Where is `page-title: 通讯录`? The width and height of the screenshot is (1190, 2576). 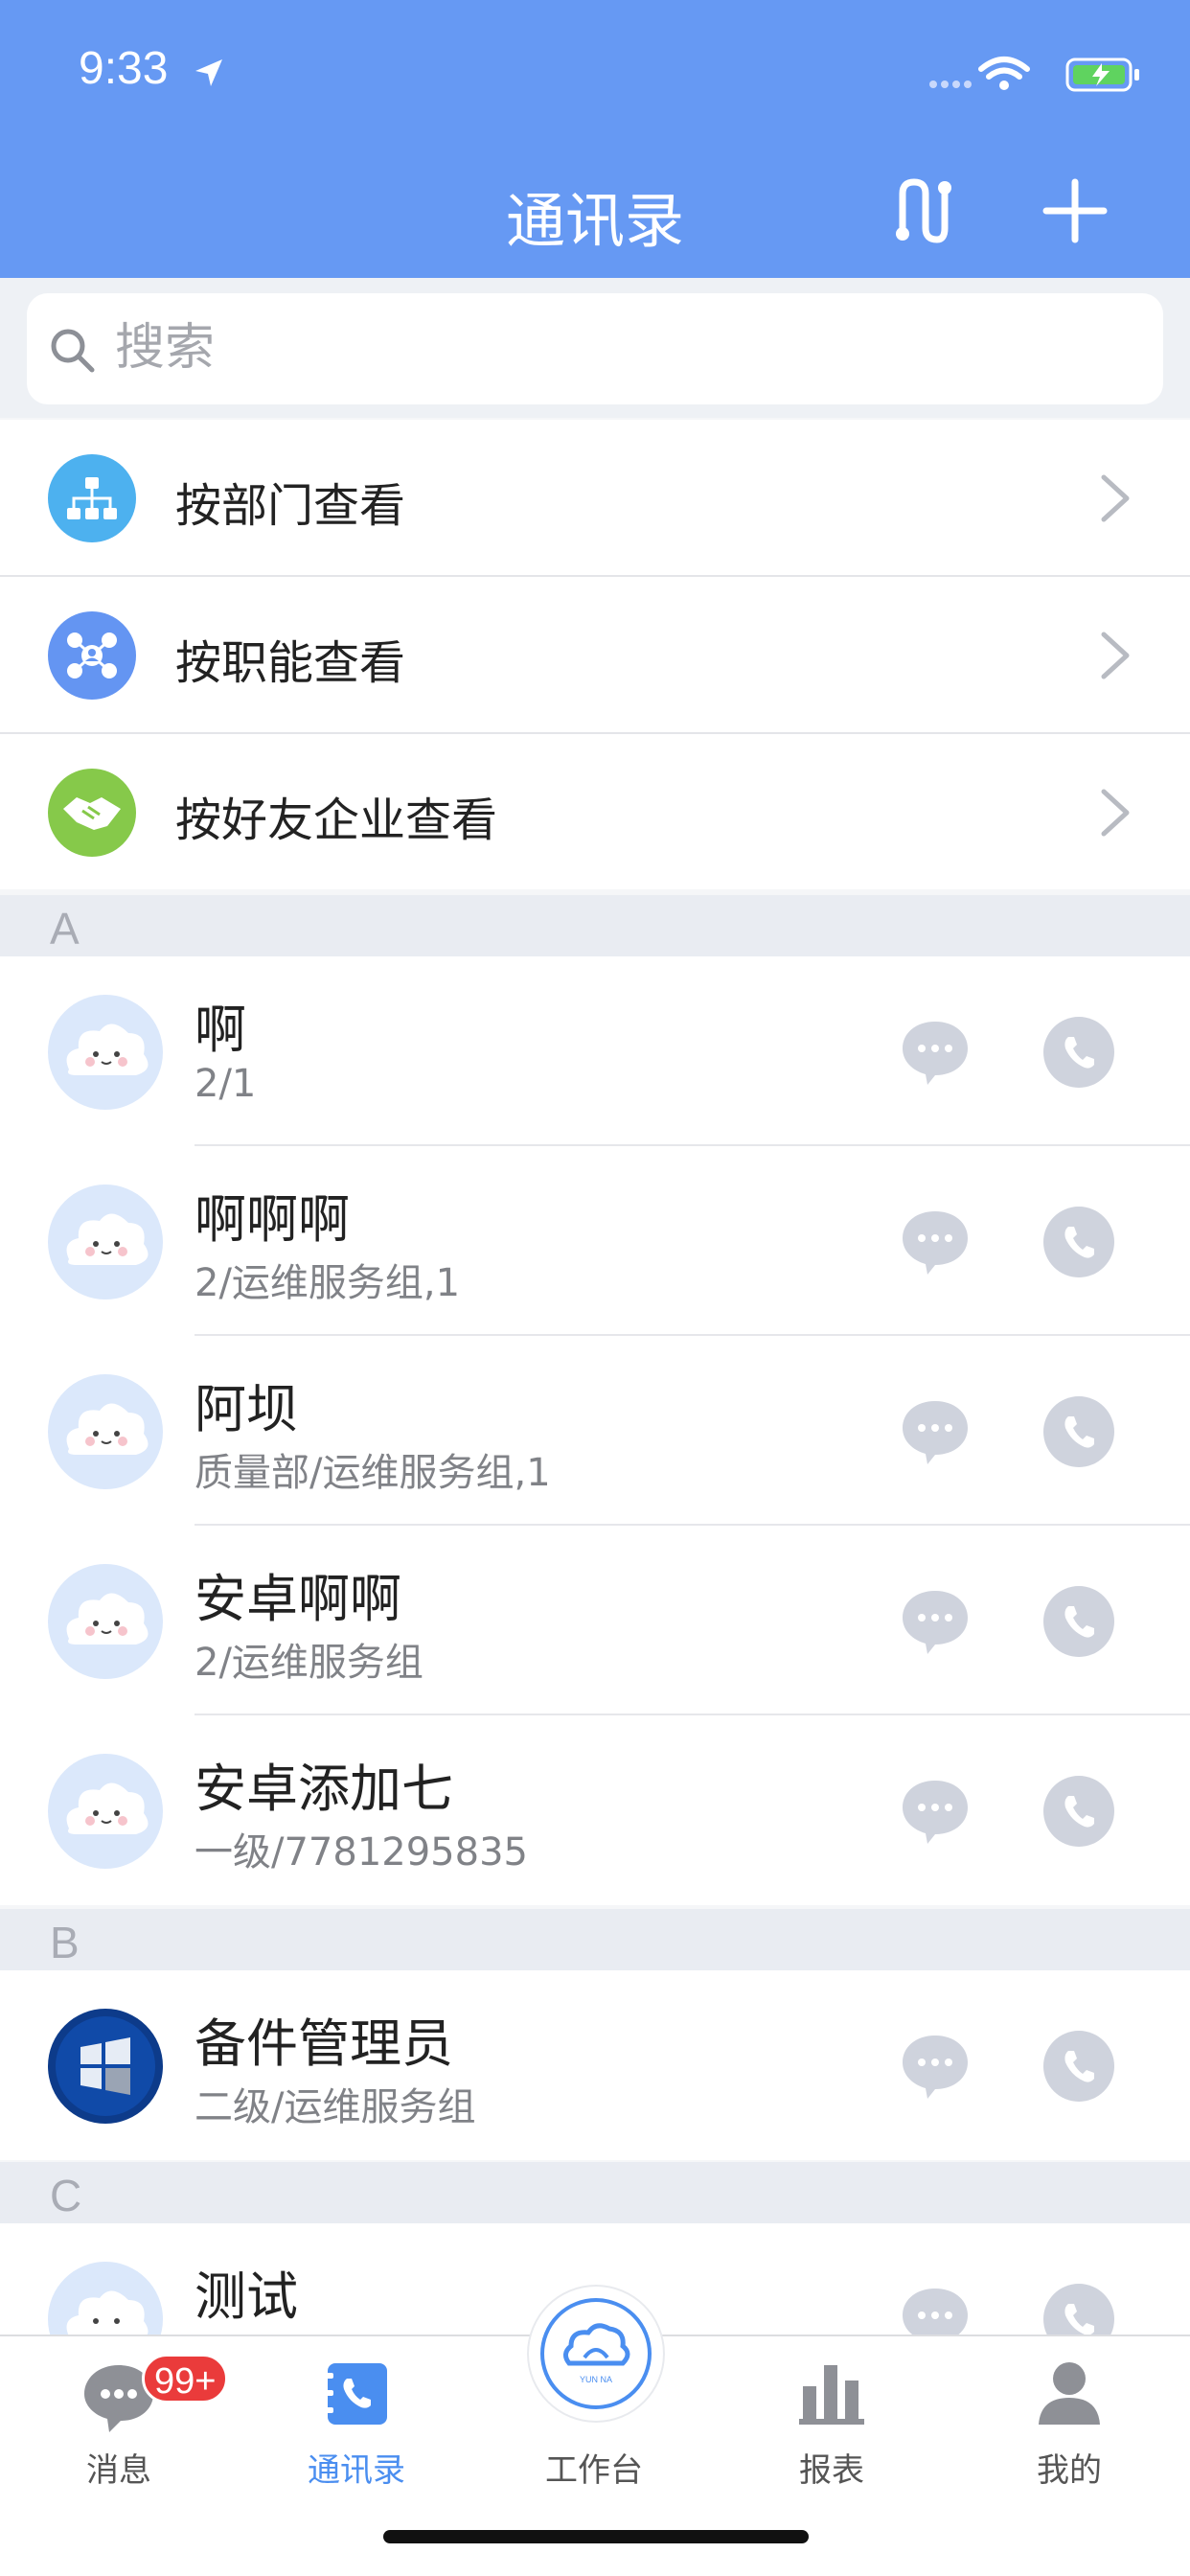
page-title: 通讯录 is located at coordinates (594, 221).